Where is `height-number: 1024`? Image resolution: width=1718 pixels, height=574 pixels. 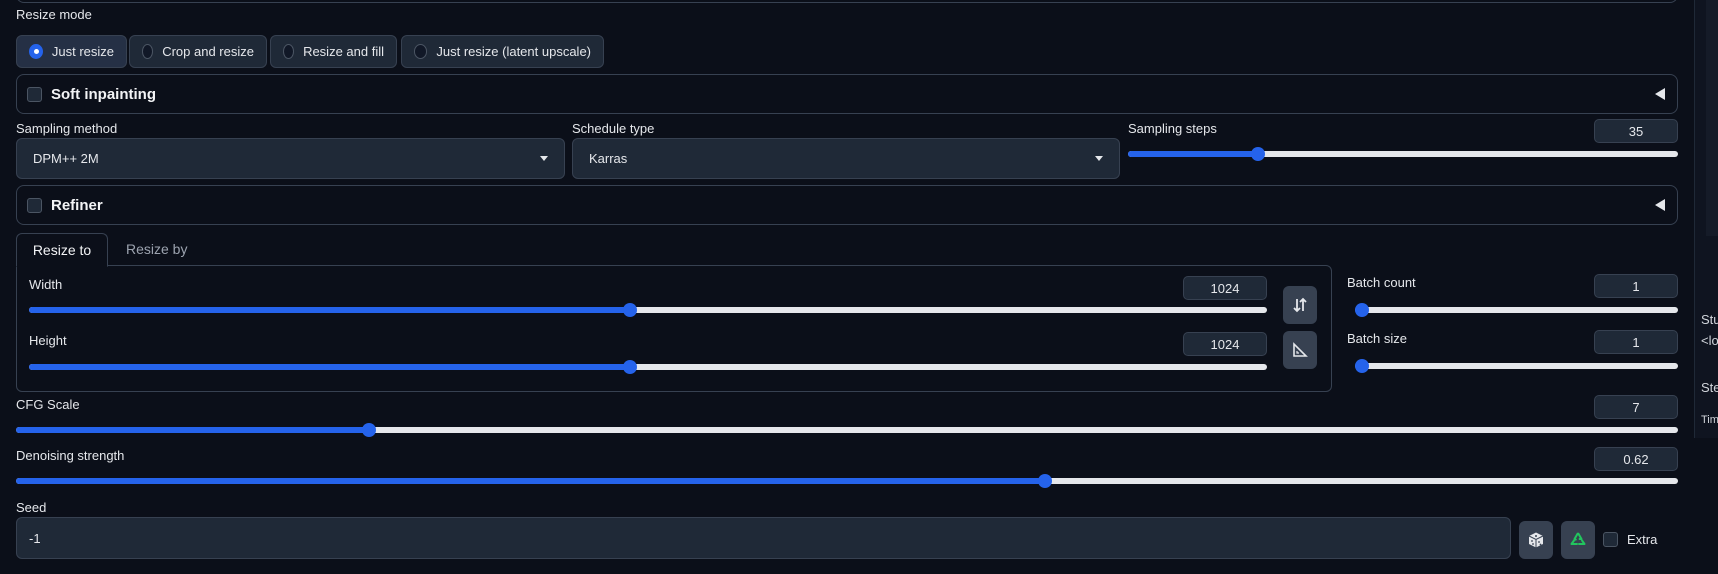
height-number: 1024 is located at coordinates (1225, 344).